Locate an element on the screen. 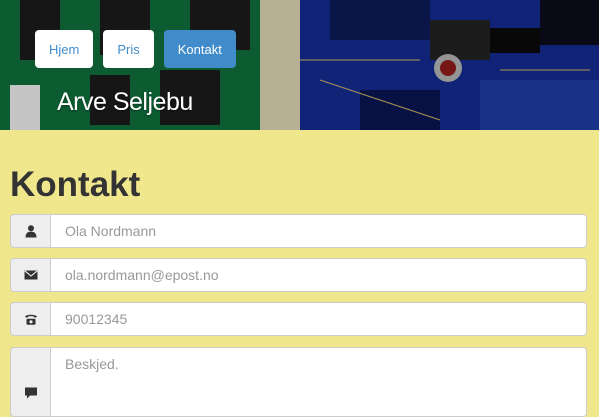 The height and width of the screenshot is (417, 599). name-input-wrapper is located at coordinates (318, 231).